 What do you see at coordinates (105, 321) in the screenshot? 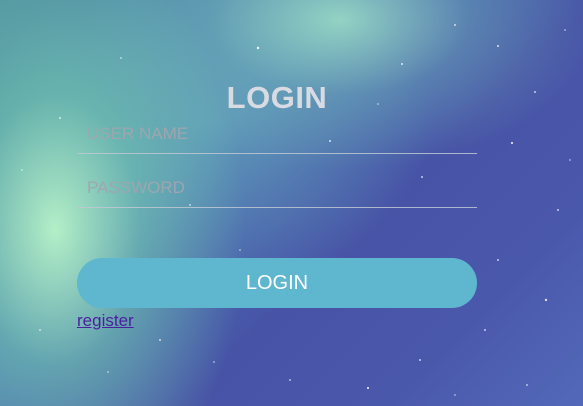
I see `register-link: register` at bounding box center [105, 321].